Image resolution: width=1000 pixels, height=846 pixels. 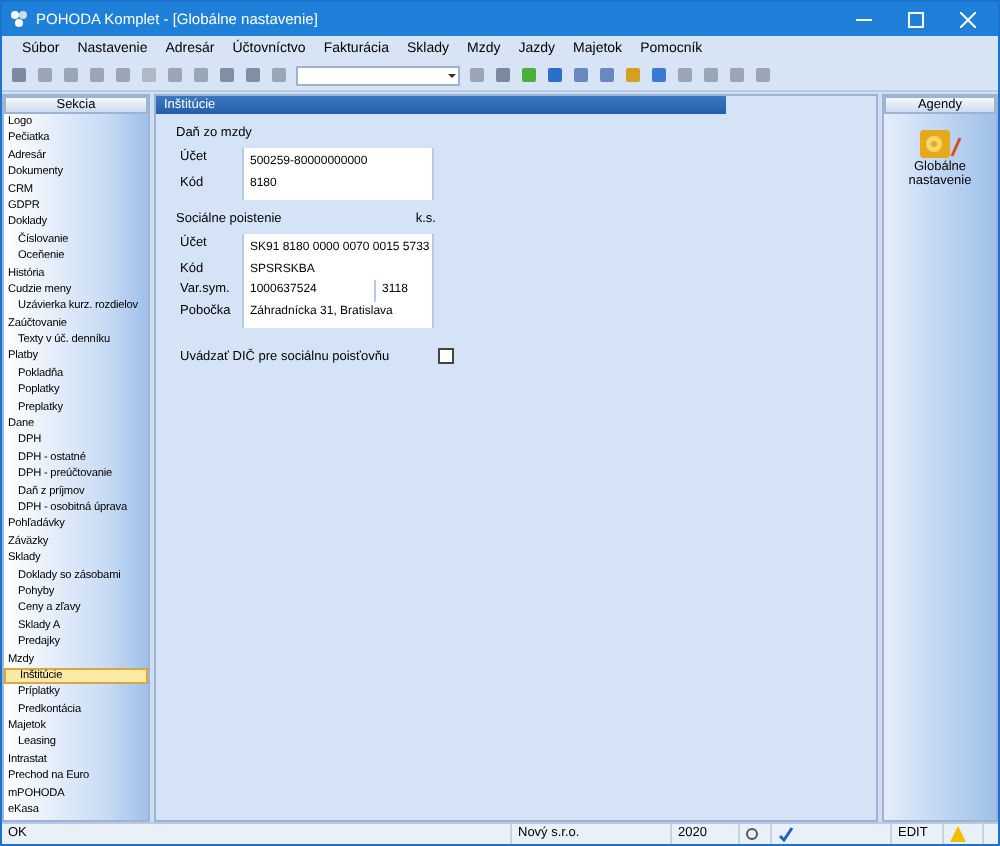 I want to click on checkbox, so click(x=445, y=356).